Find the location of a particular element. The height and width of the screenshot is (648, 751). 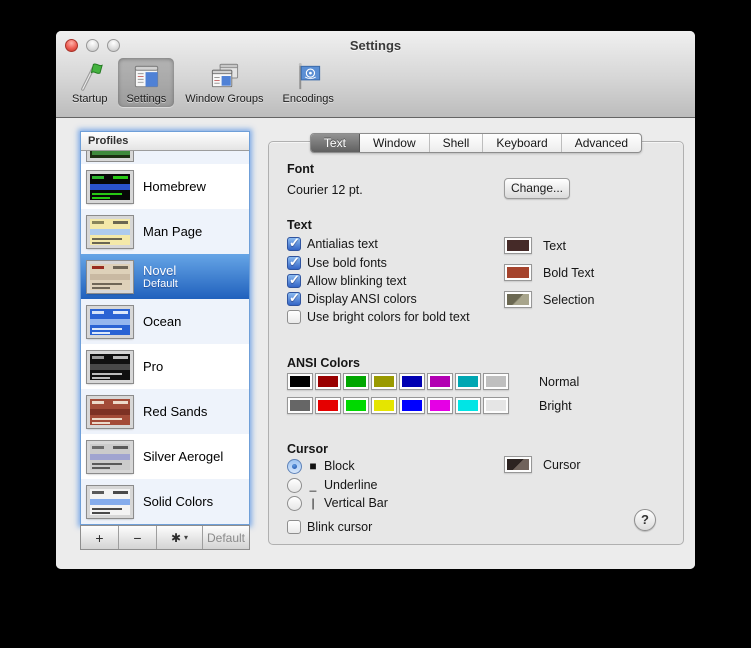

checkbox-row-ansi-colors: ✓ Display ANSI colors is located at coordinates (352, 298).